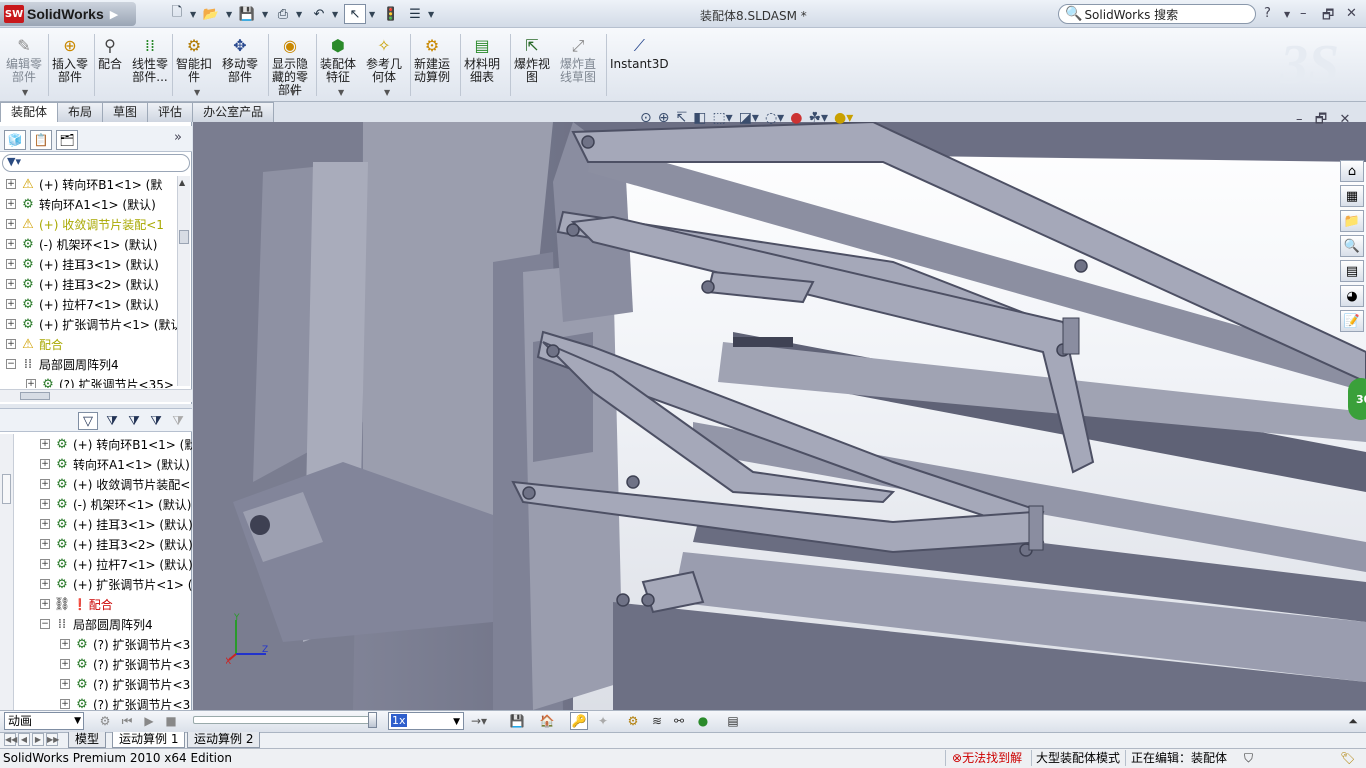 The width and height of the screenshot is (1366, 768). I want to click on motion-tree-item: + ⚙ (+) 拉杆7<1> (默认), so click(102, 564).